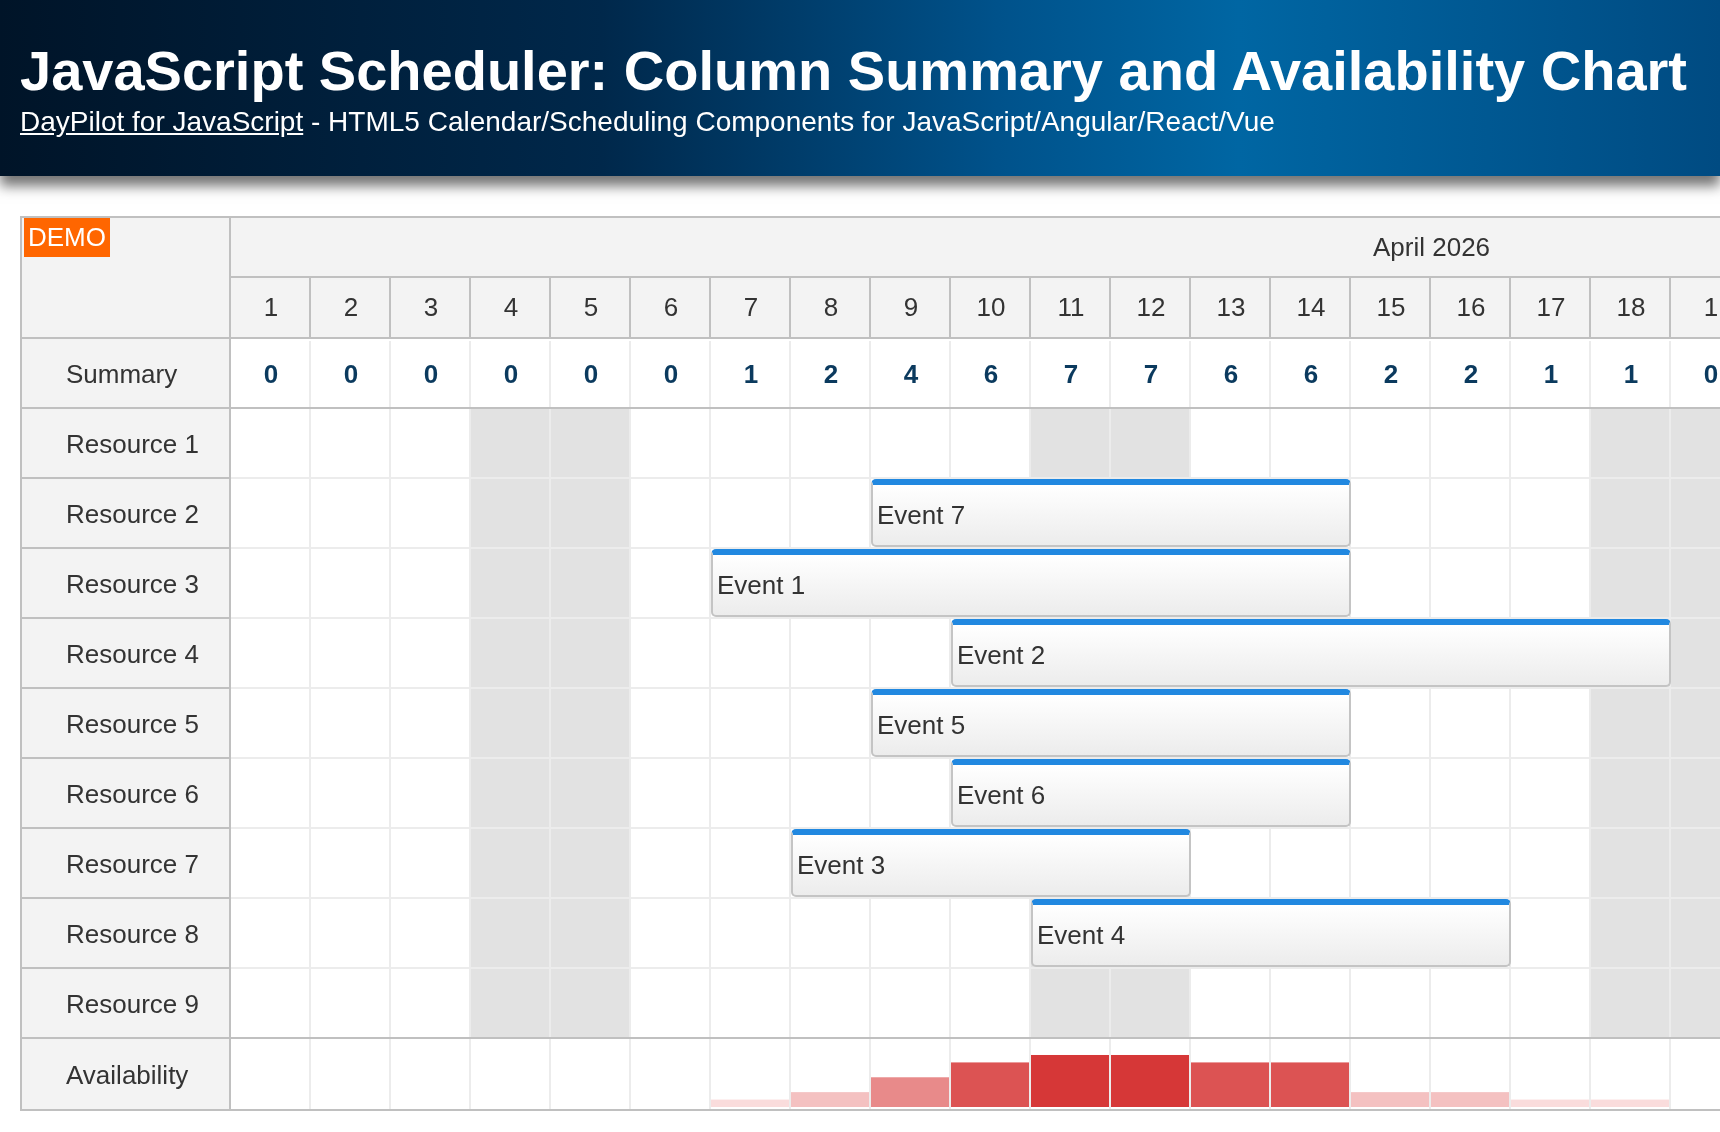 The height and width of the screenshot is (1132, 1720). Describe the element at coordinates (132, 514) in the screenshot. I see `resource-name: Resource 2` at that location.